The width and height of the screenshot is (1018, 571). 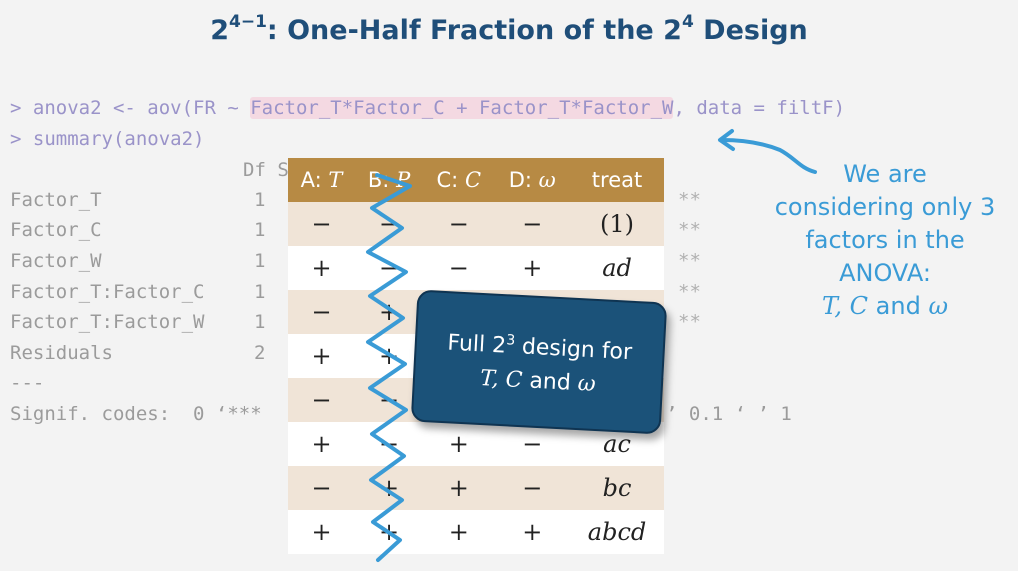 I want to click on full-design-callout: Full 23 design for T, C and ω, so click(x=539, y=362).